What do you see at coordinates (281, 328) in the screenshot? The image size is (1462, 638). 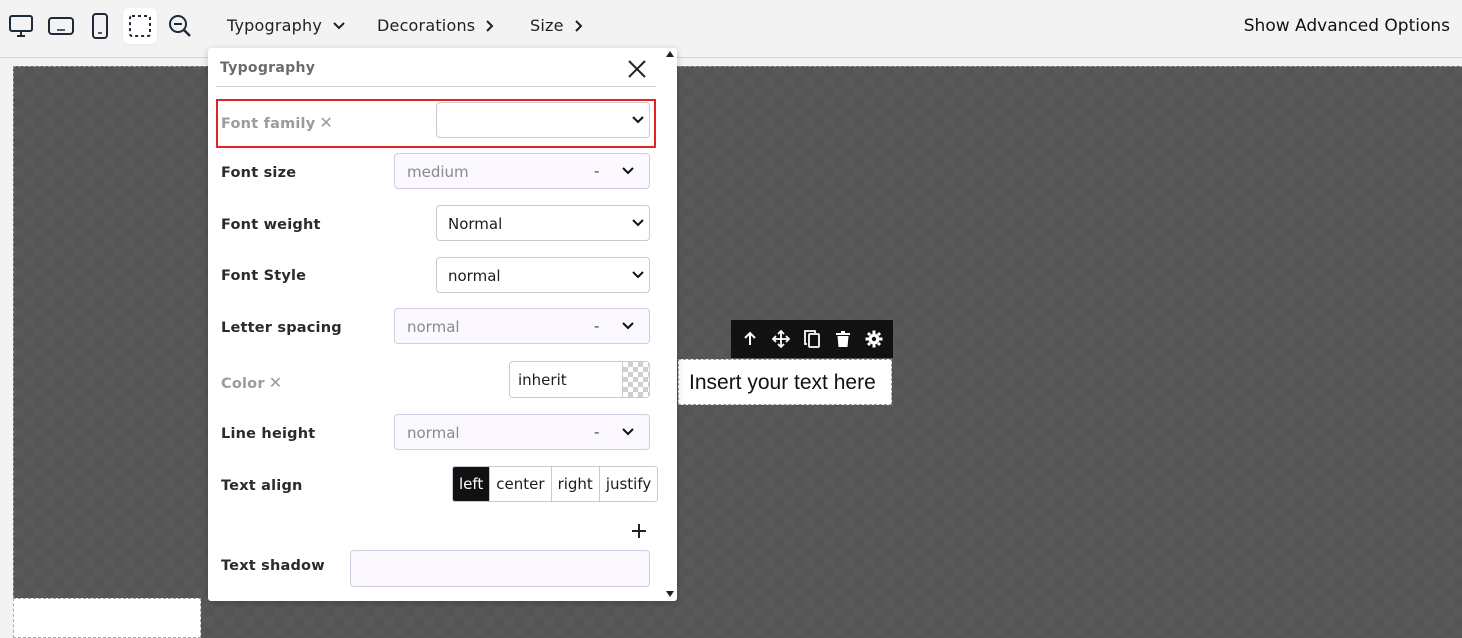 I see `letter-spacing-label: Letter spacing` at bounding box center [281, 328].